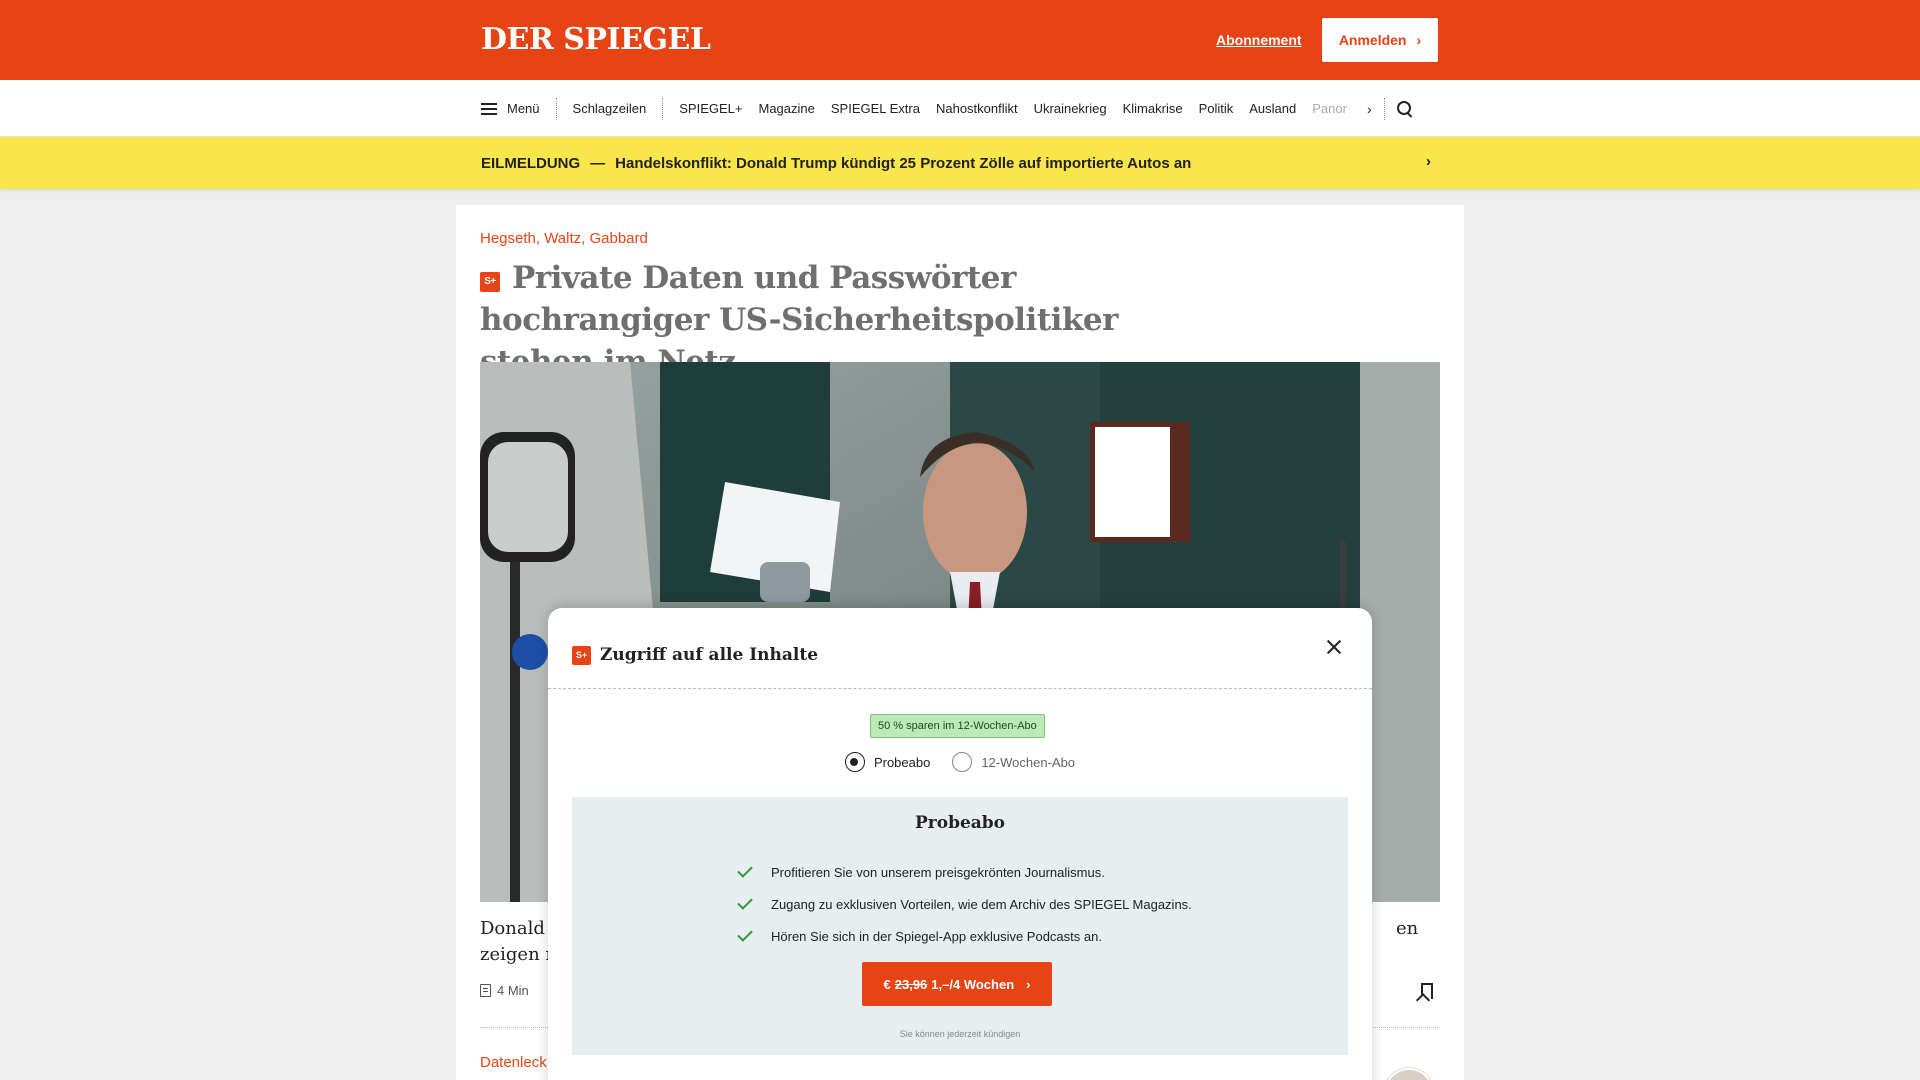  What do you see at coordinates (1407, 928) in the screenshot?
I see `teaser-line-1-end: en` at bounding box center [1407, 928].